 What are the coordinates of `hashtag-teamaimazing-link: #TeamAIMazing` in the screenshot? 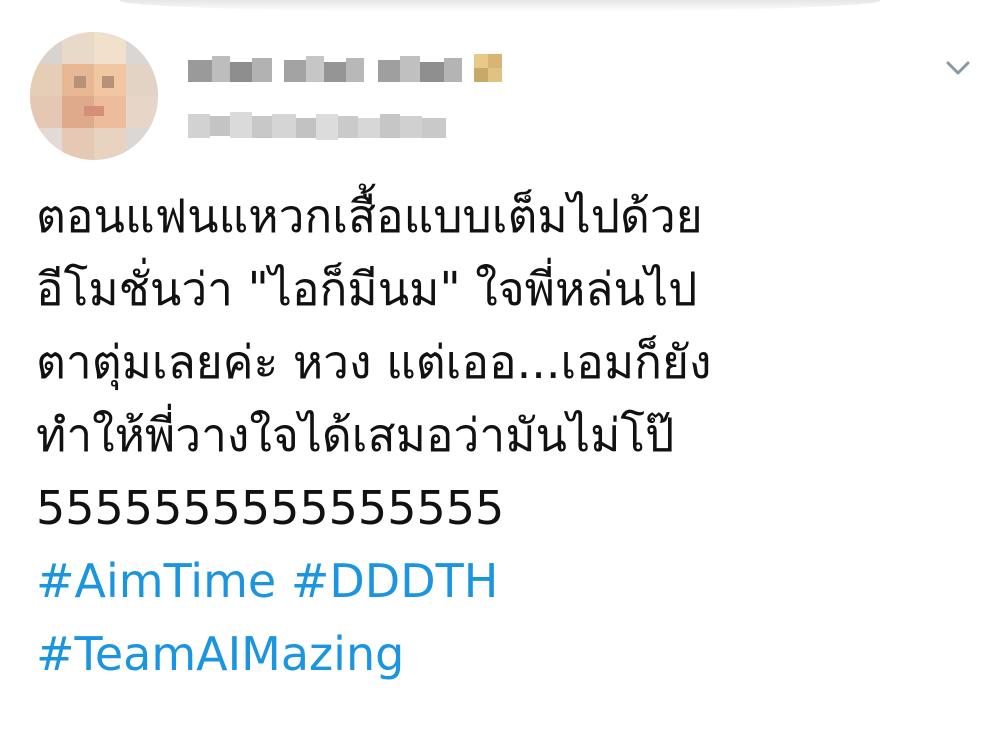 It's located at (220, 654).